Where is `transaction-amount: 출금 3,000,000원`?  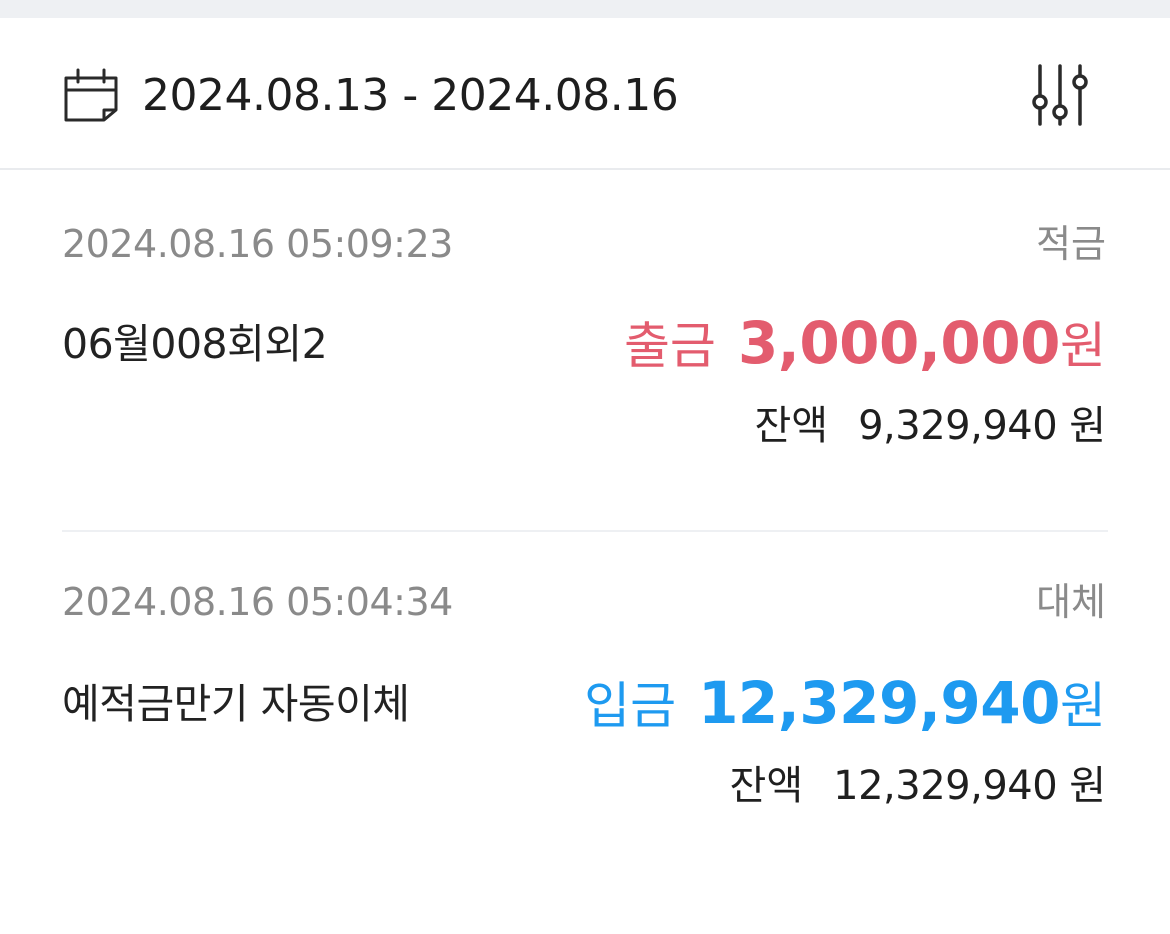
transaction-amount: 출금 3,000,000원 is located at coordinates (865, 344).